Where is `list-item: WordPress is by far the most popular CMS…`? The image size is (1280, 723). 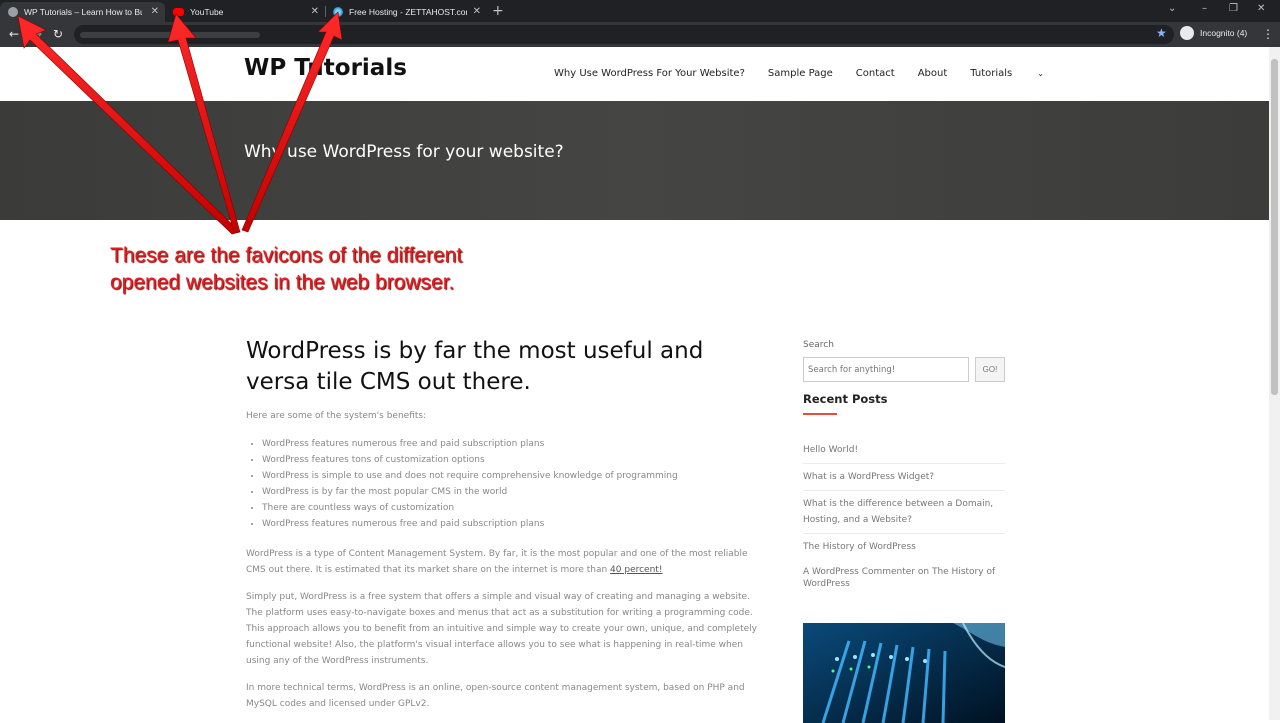
list-item: WordPress is by far the most popular CMS… is located at coordinates (510, 492).